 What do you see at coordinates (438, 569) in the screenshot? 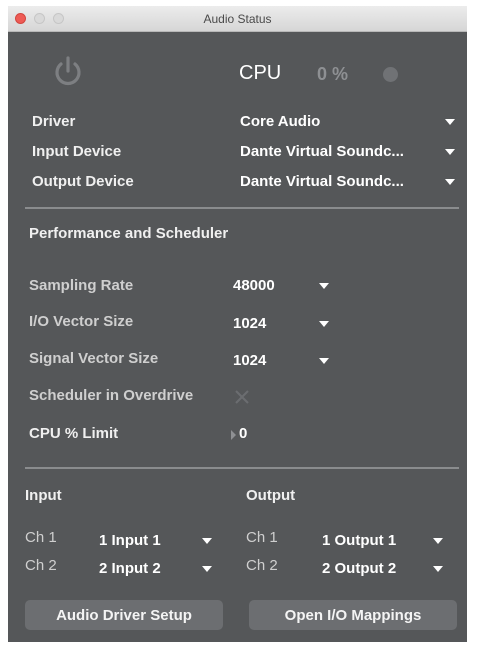
I see `output-ch2-dropdown-arrow-icon` at bounding box center [438, 569].